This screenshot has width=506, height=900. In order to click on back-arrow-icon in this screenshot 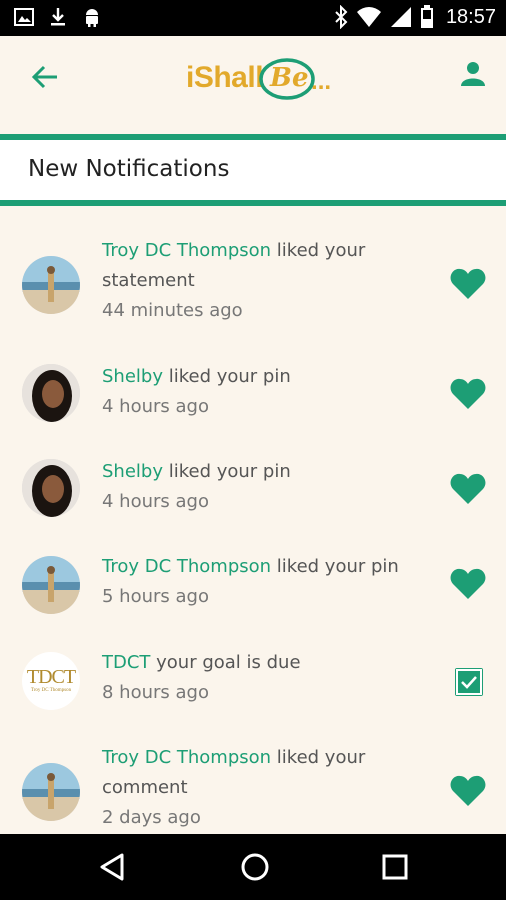, I will do `click(45, 77)`.